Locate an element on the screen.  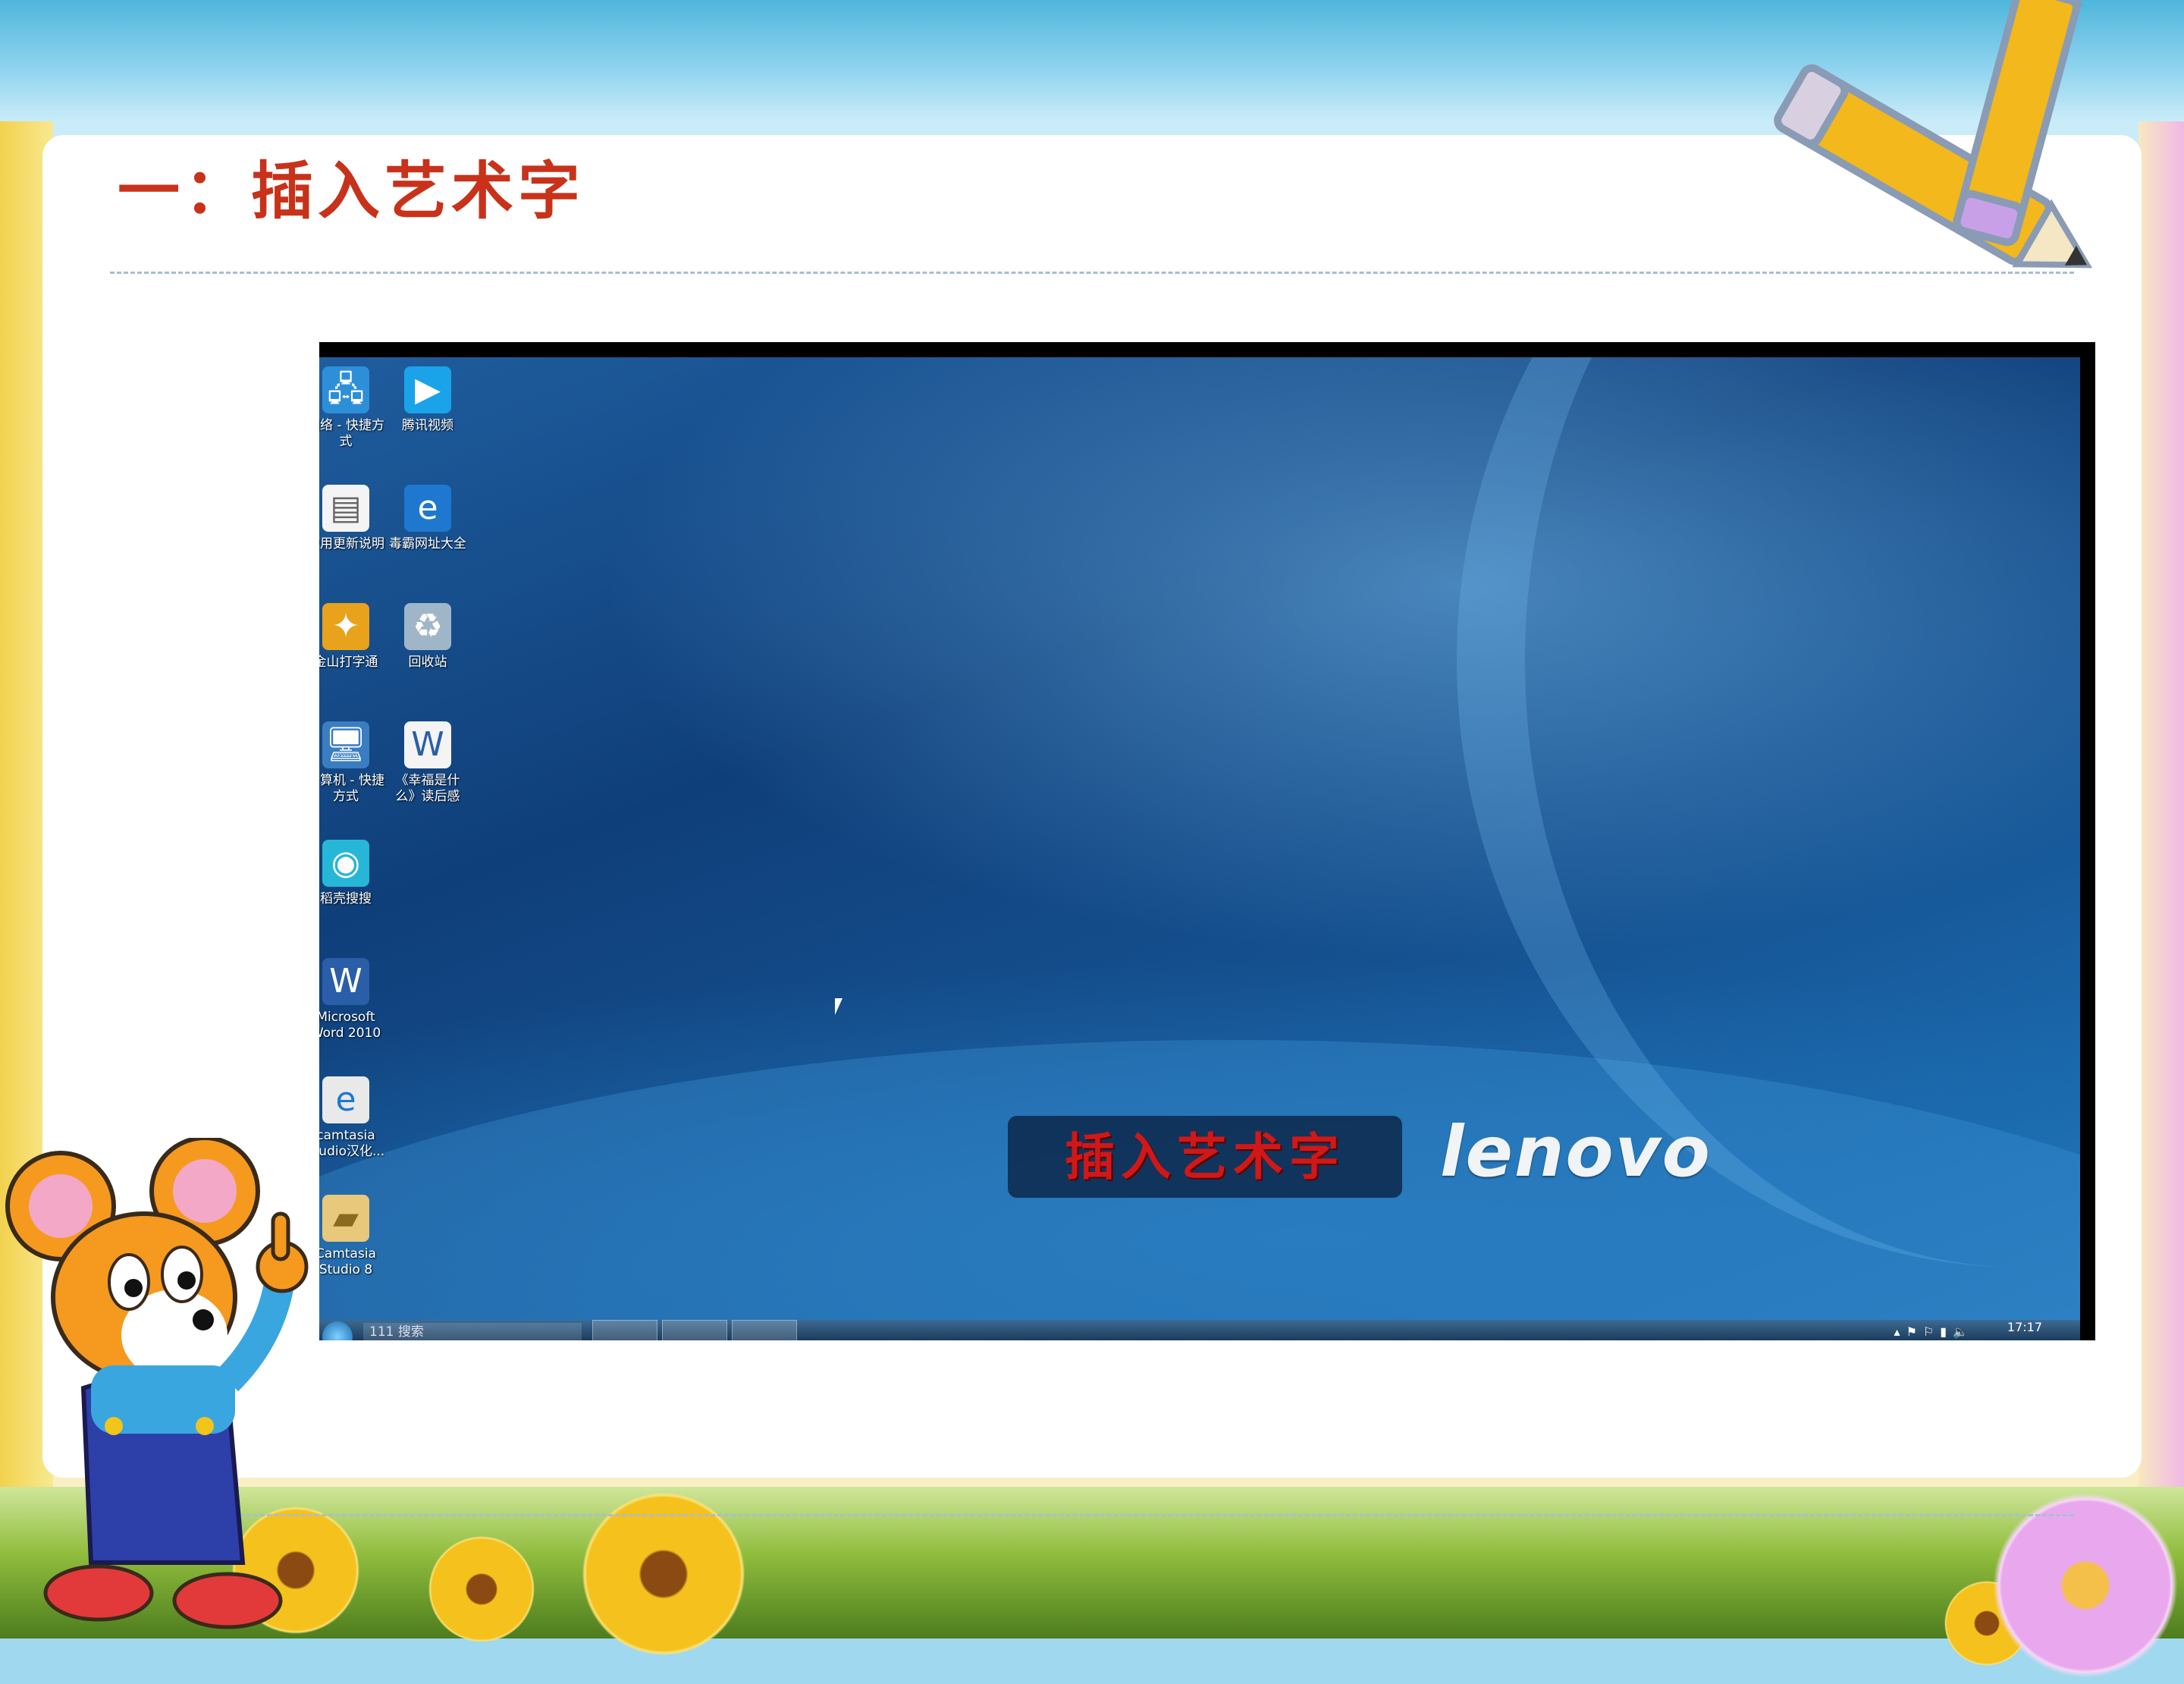
lenovo-logo: lenovo is located at coordinates (1576, 1151).